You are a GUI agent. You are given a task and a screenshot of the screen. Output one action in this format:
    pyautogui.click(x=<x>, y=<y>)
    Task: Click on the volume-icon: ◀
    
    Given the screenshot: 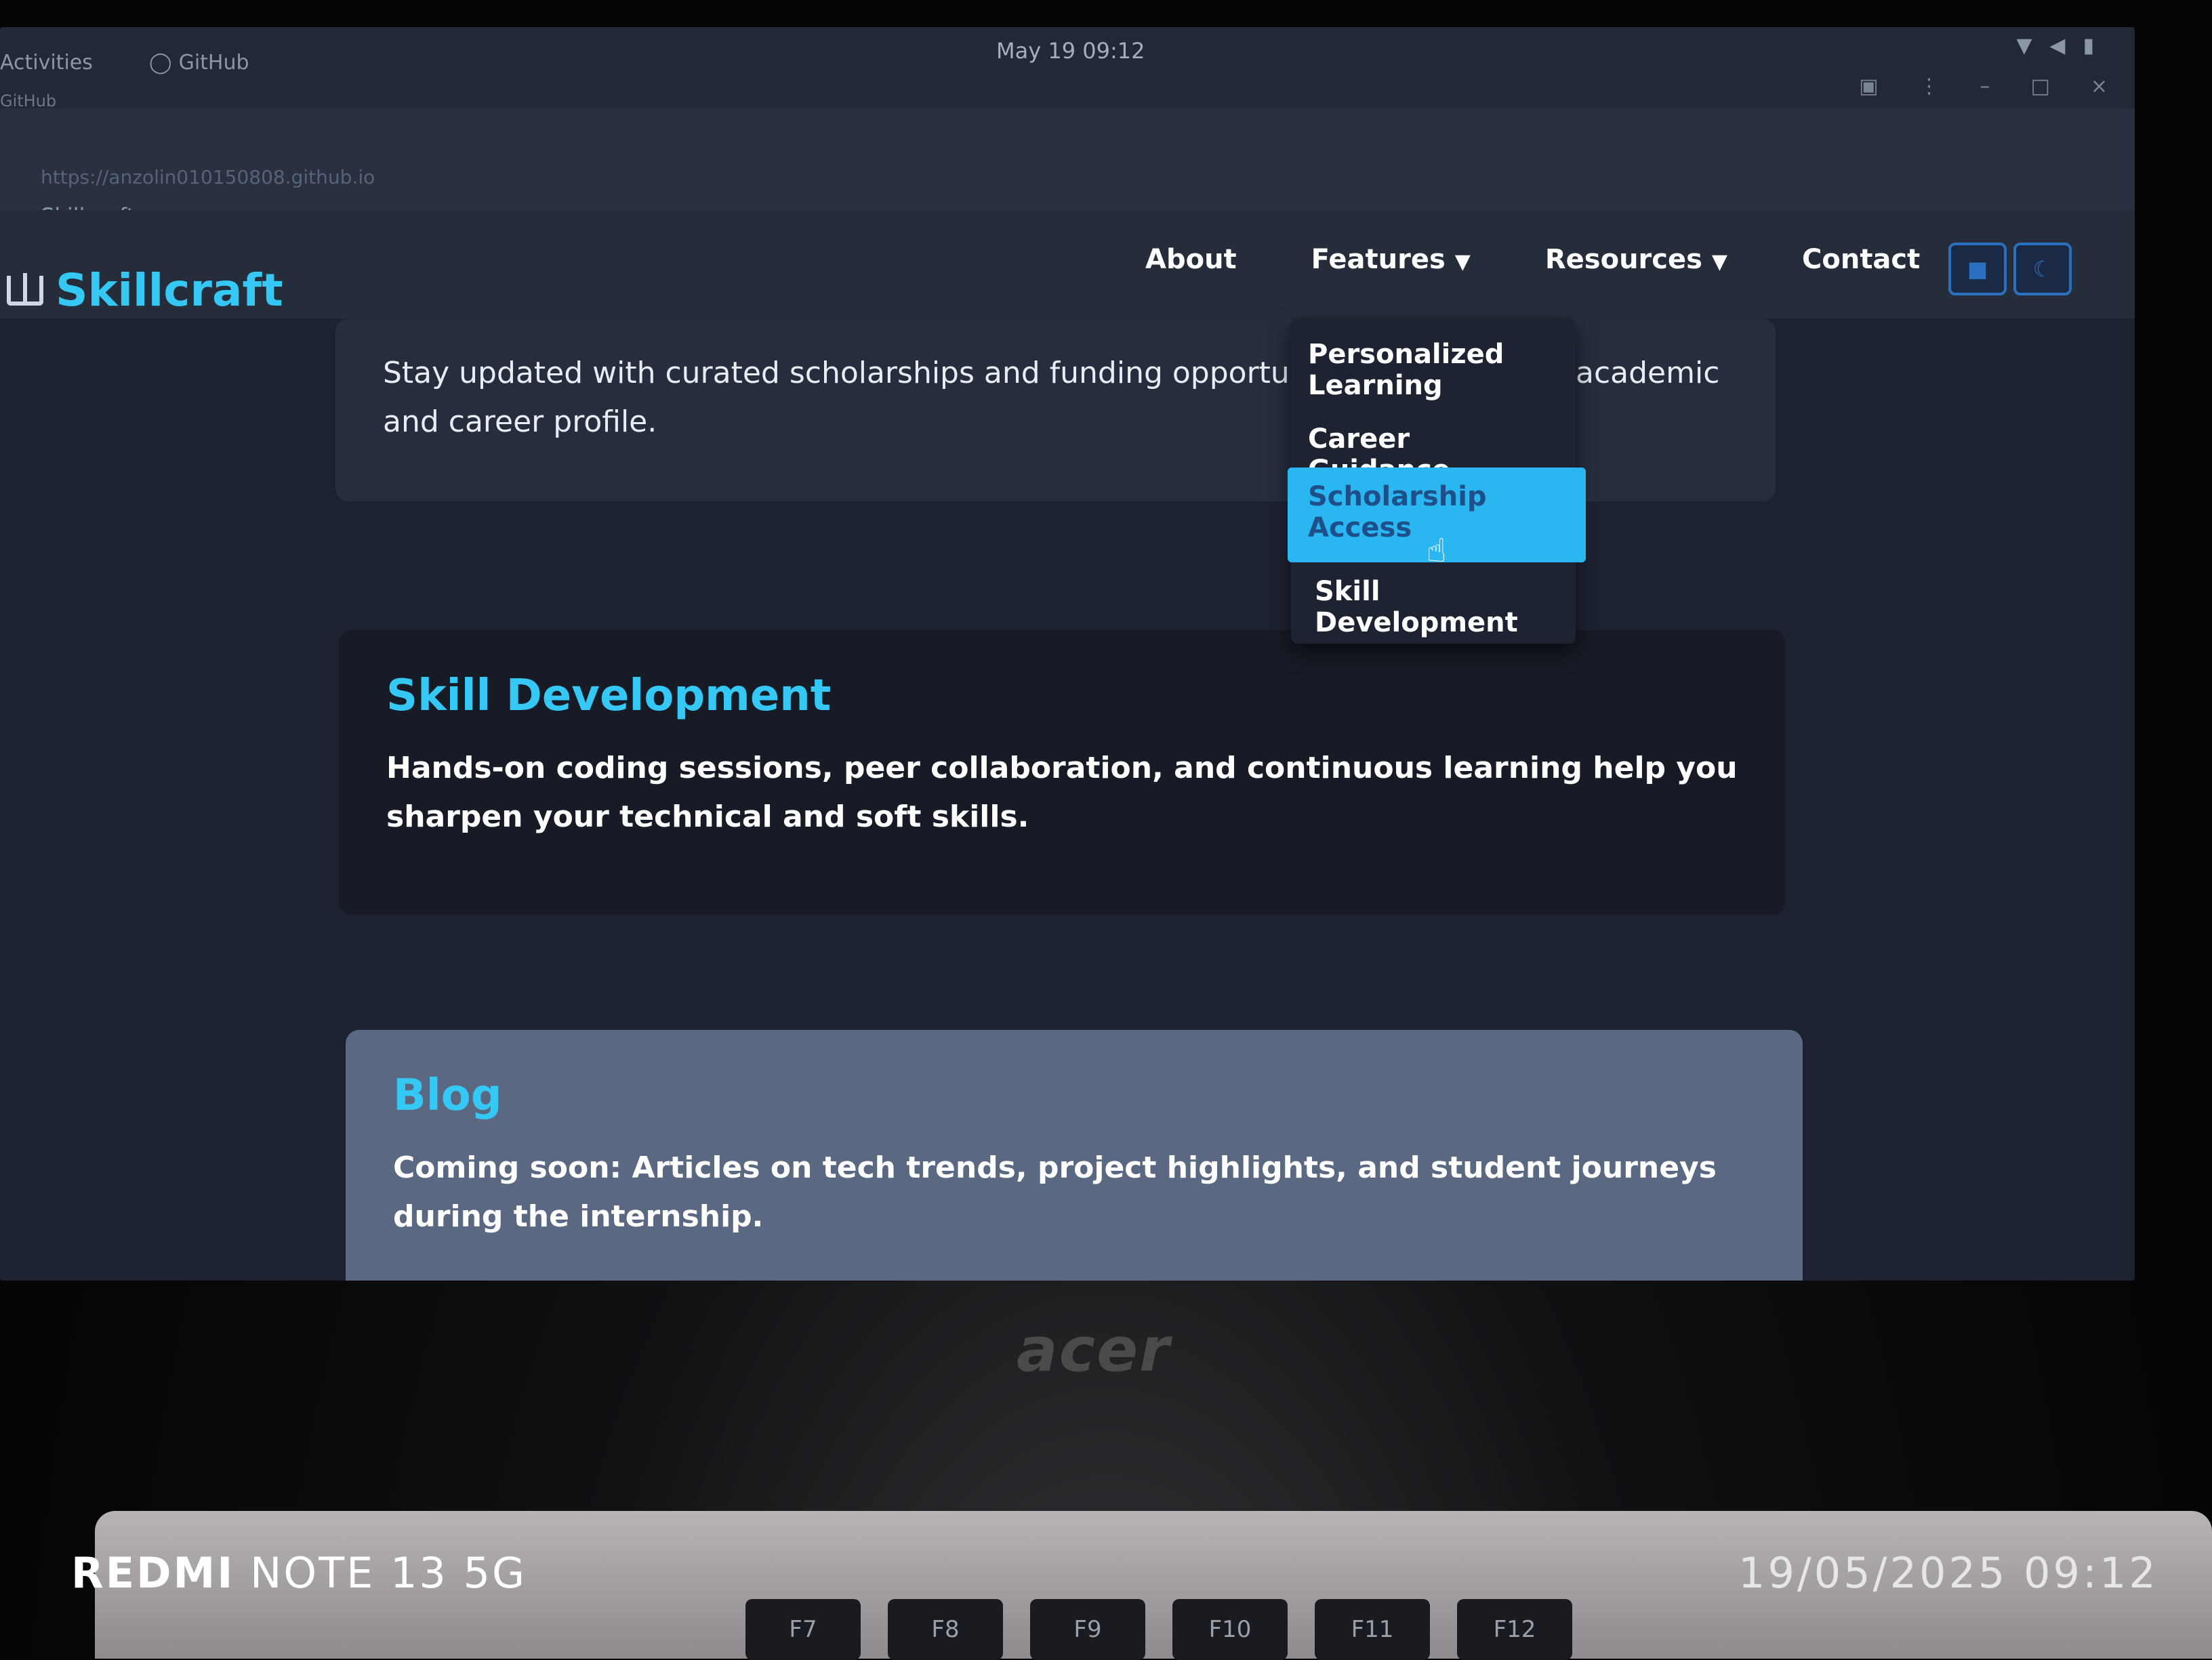 What is the action you would take?
    pyautogui.click(x=2057, y=46)
    